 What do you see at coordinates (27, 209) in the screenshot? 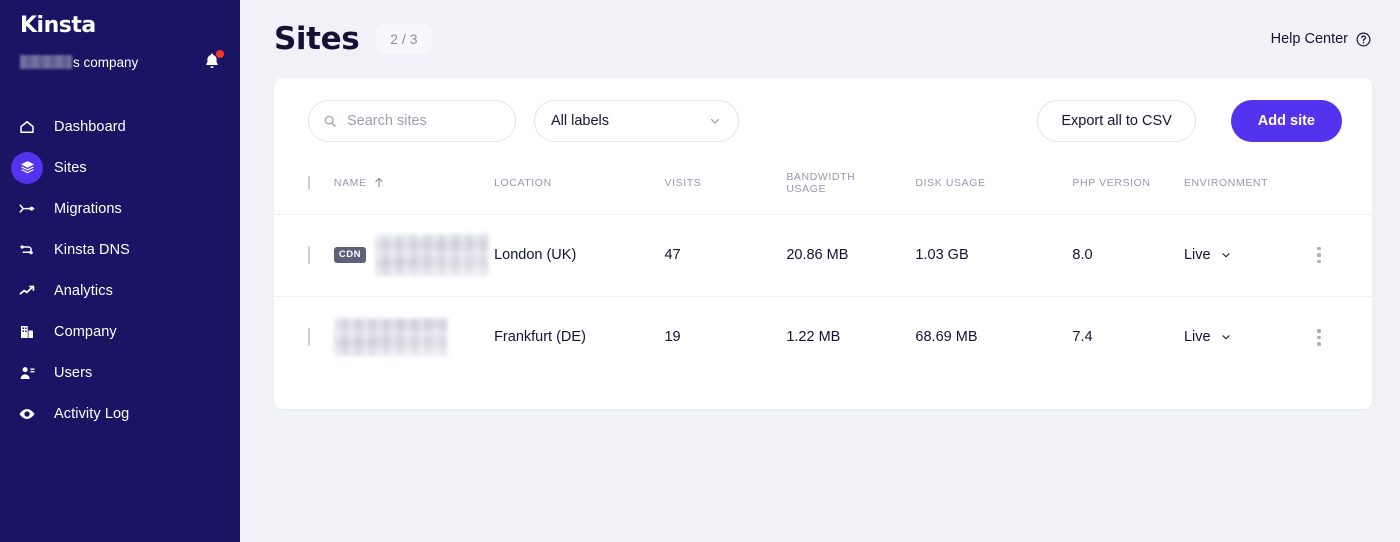
I see `migrate-icon` at bounding box center [27, 209].